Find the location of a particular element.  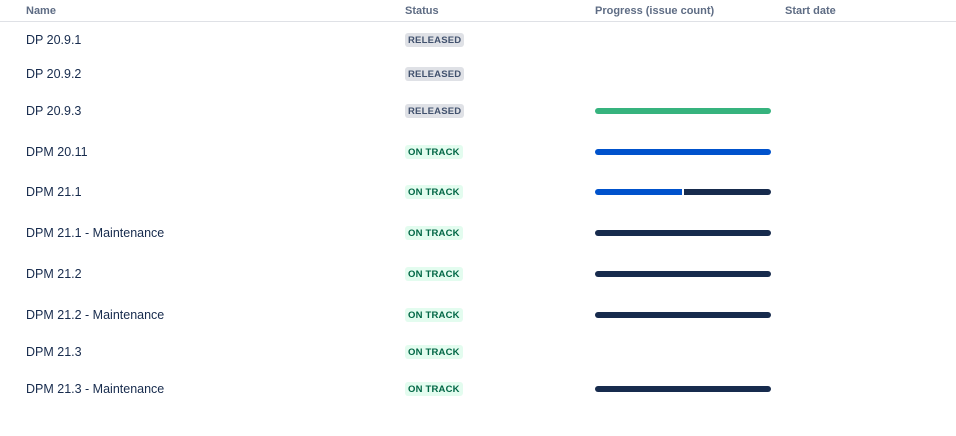

table-row: DP 20.9.1 RELEASED is located at coordinates (478, 40).